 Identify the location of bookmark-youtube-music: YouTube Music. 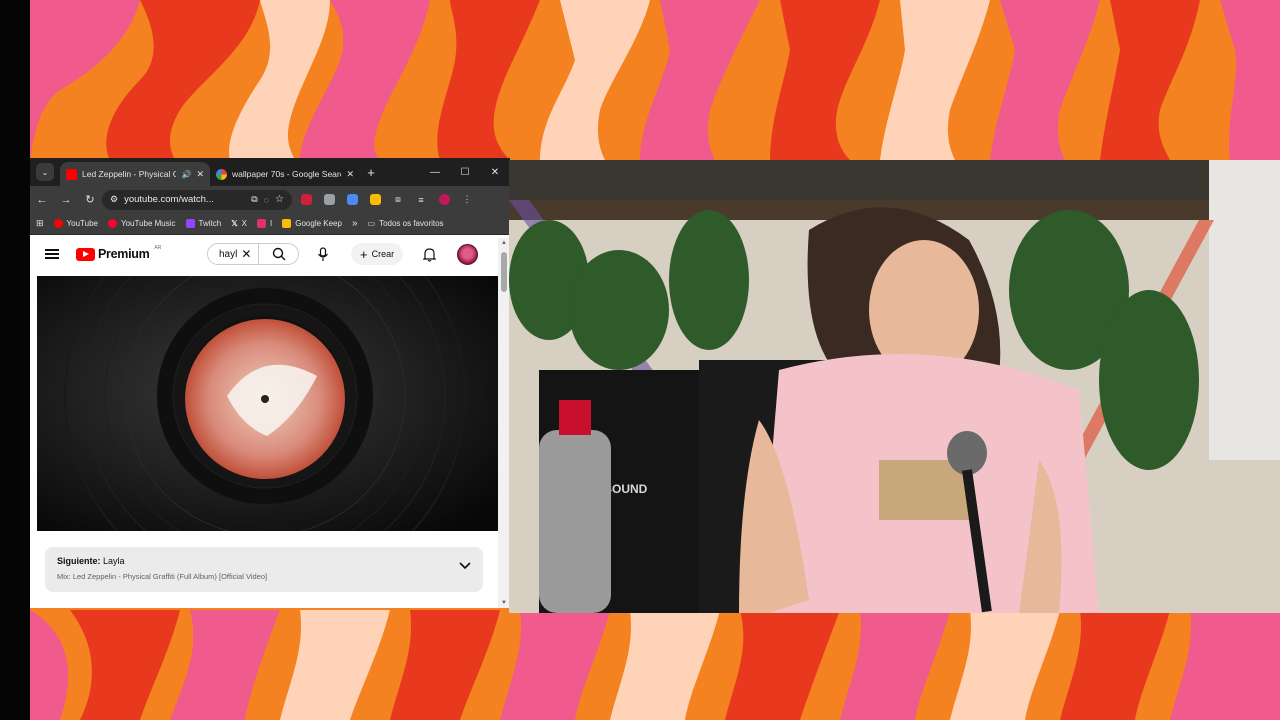
(141, 223).